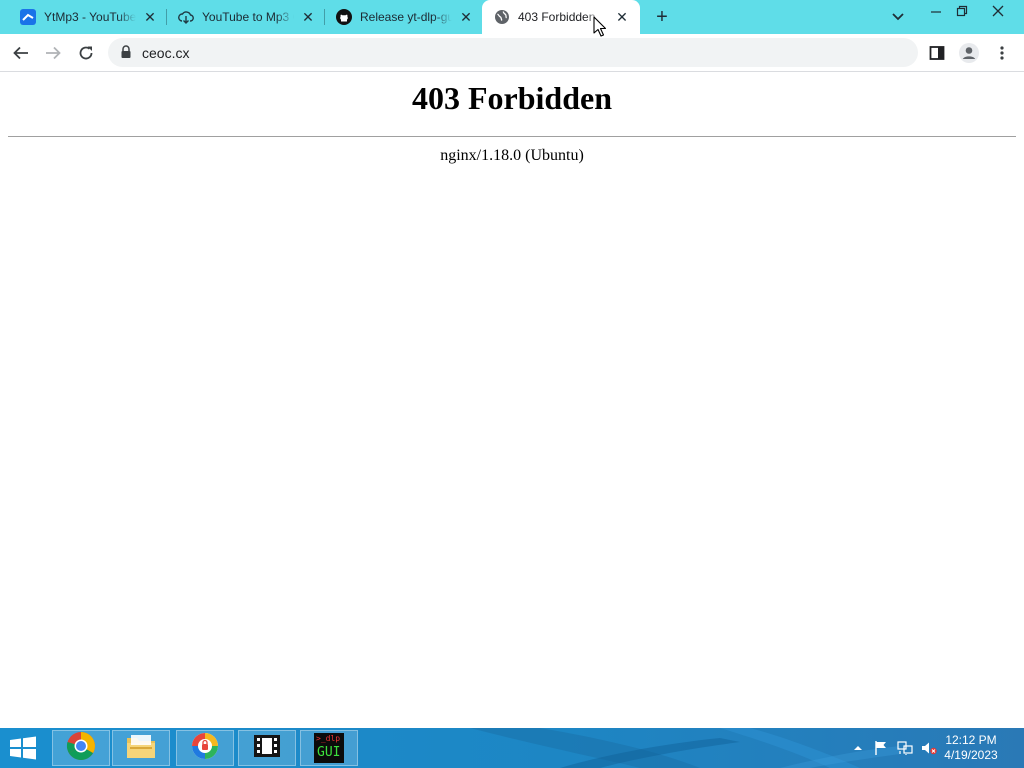  I want to click on action-center-flag-icon, so click(881, 748).